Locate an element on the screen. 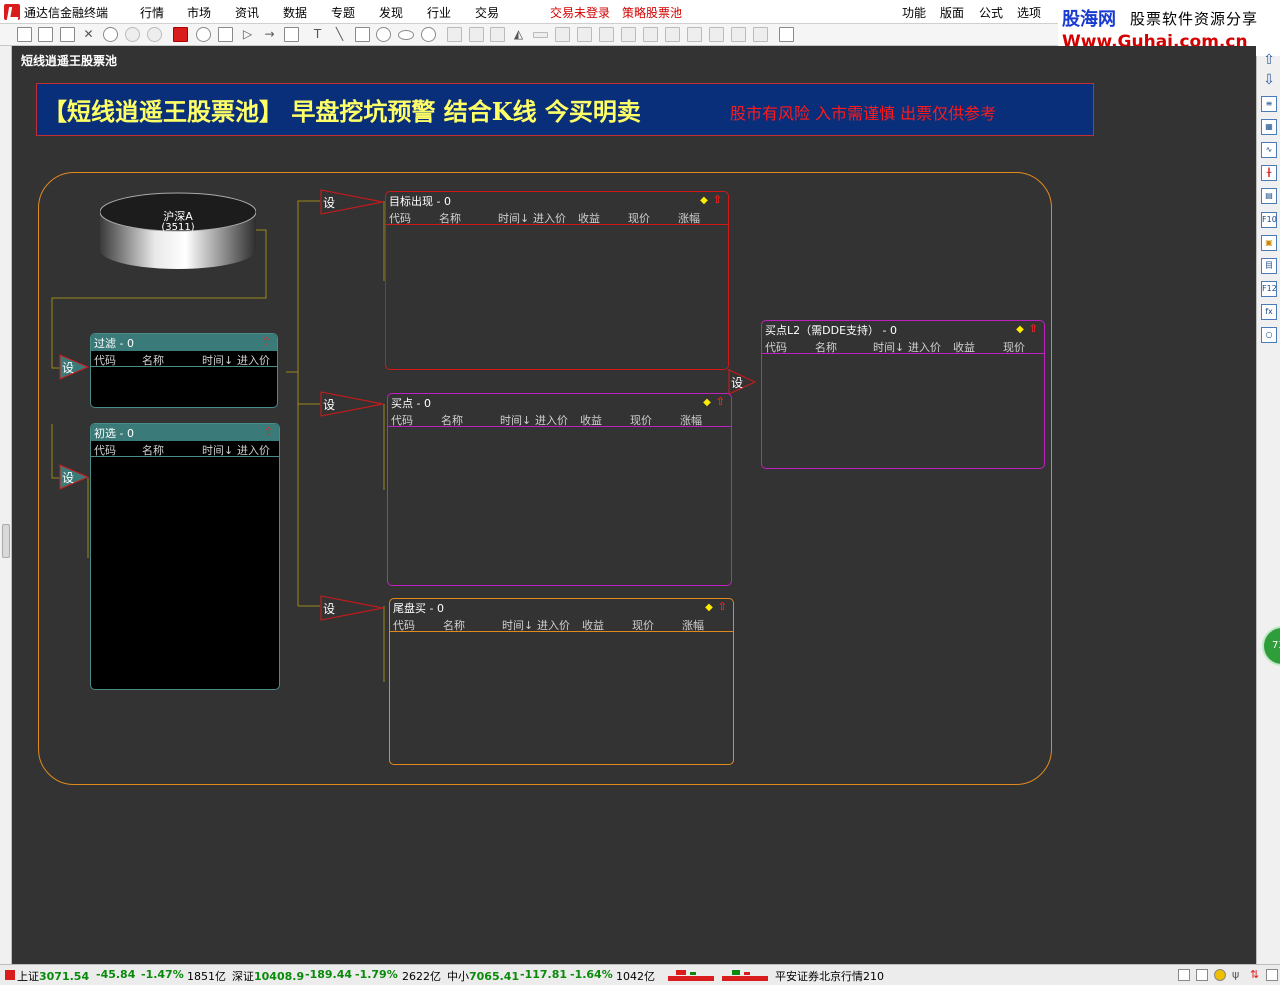  menu-functions: 功能 is located at coordinates (914, 12).